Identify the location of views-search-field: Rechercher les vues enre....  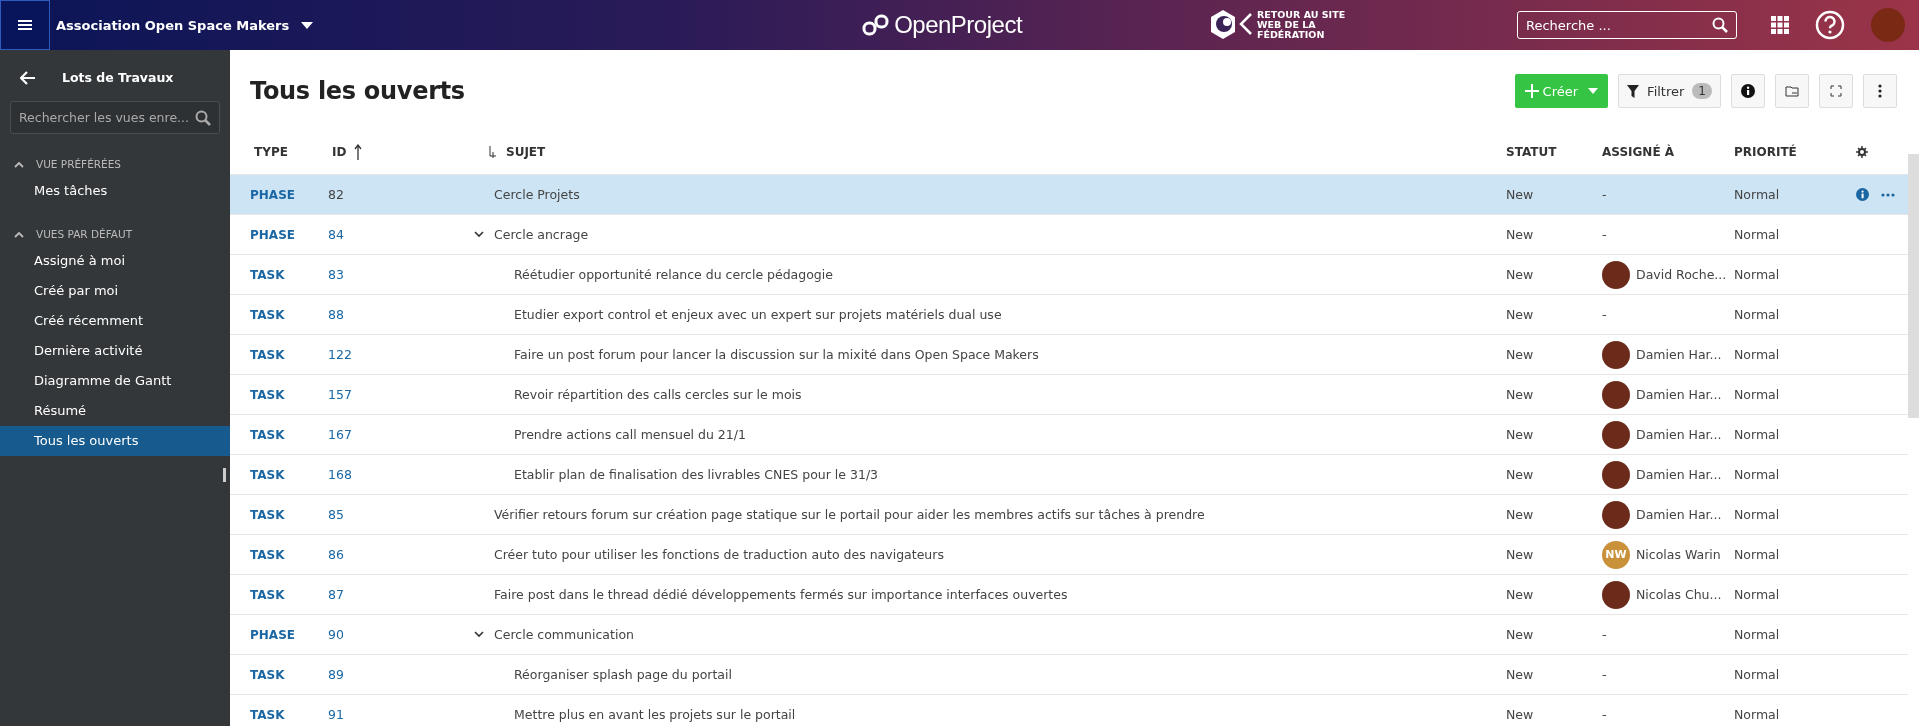
(107, 117).